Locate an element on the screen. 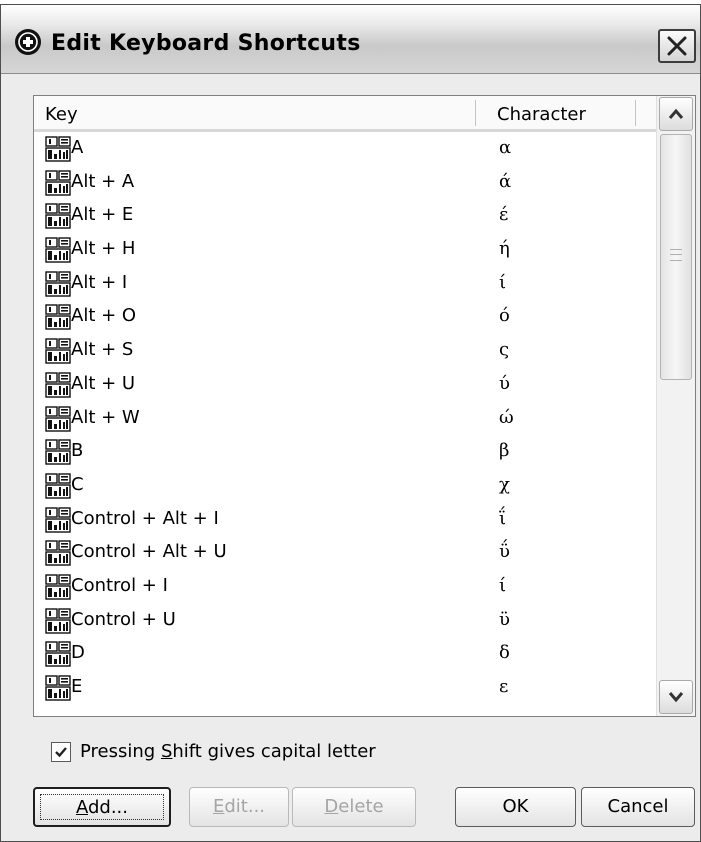 This screenshot has width=701, height=842. scrollbar-thumb is located at coordinates (676, 257).